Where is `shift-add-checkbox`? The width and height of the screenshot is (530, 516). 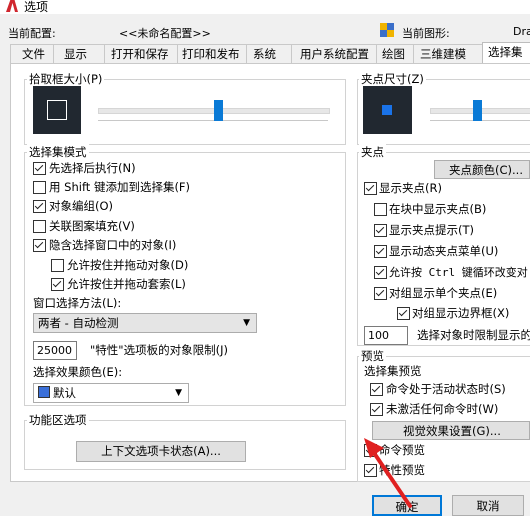
shift-add-checkbox is located at coordinates (39, 187).